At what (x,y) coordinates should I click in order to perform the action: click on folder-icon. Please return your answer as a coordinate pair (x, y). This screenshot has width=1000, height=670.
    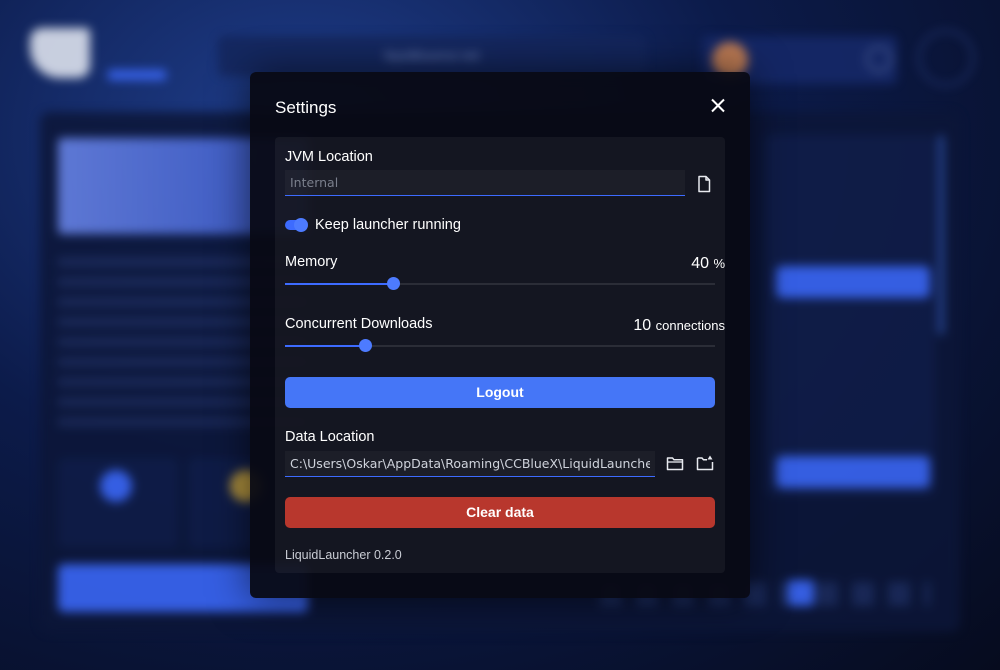
    Looking at the image, I should click on (675, 464).